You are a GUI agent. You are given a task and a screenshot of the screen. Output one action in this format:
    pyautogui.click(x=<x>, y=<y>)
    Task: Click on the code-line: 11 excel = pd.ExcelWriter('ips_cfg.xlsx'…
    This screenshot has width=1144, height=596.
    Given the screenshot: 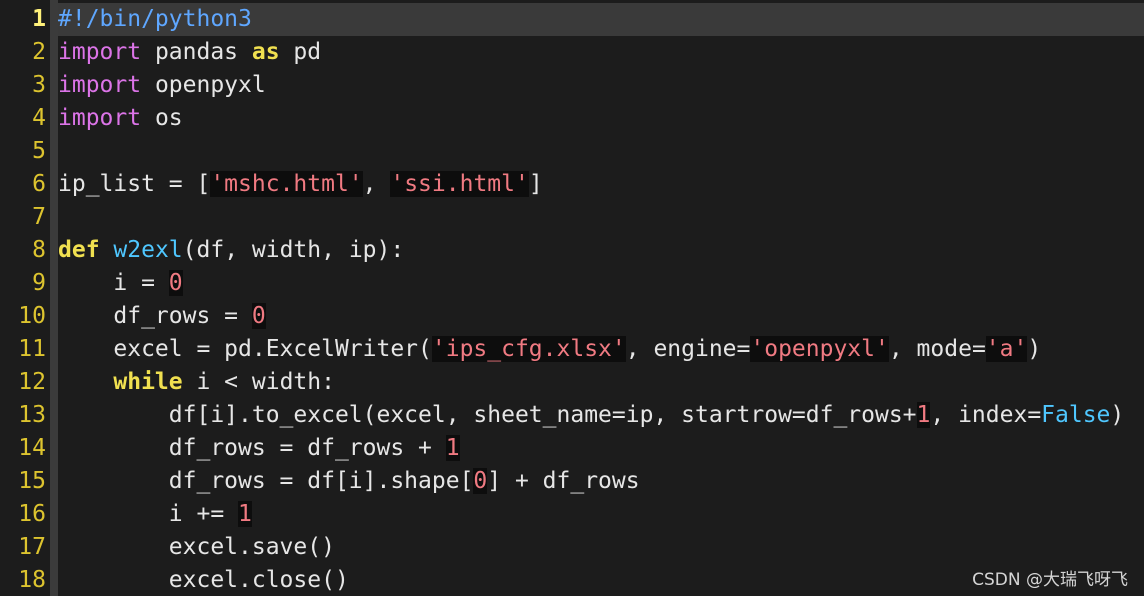 What is the action you would take?
    pyautogui.click(x=520, y=349)
    